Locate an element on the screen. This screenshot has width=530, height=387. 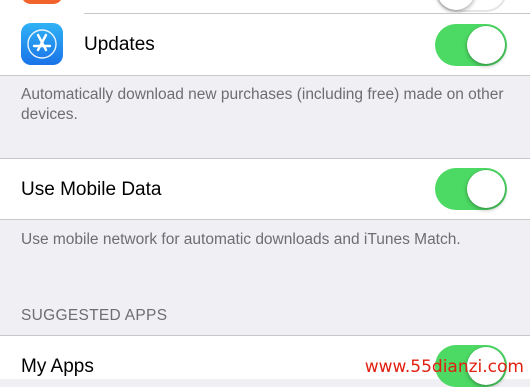
app-store-icon is located at coordinates (42, 44).